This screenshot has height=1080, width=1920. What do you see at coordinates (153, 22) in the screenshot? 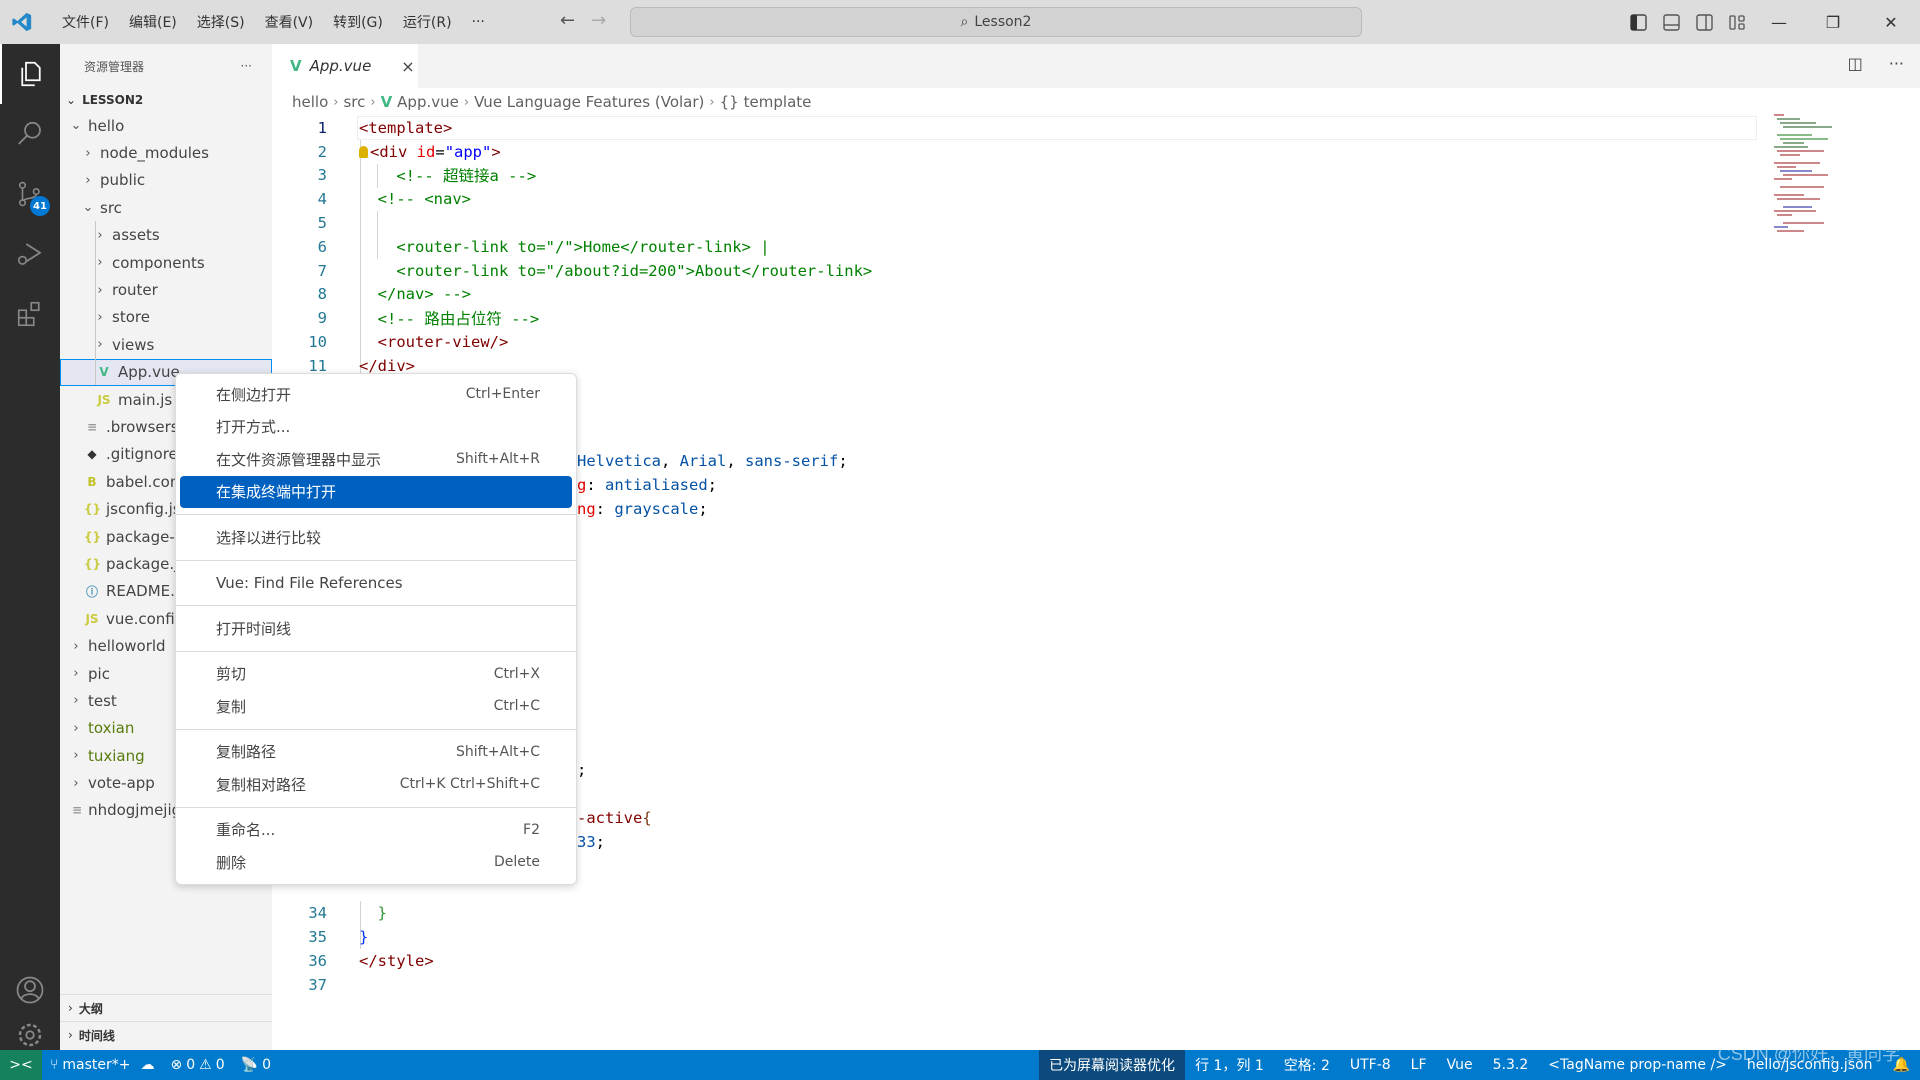
I see `menu-item: 编辑(E)` at bounding box center [153, 22].